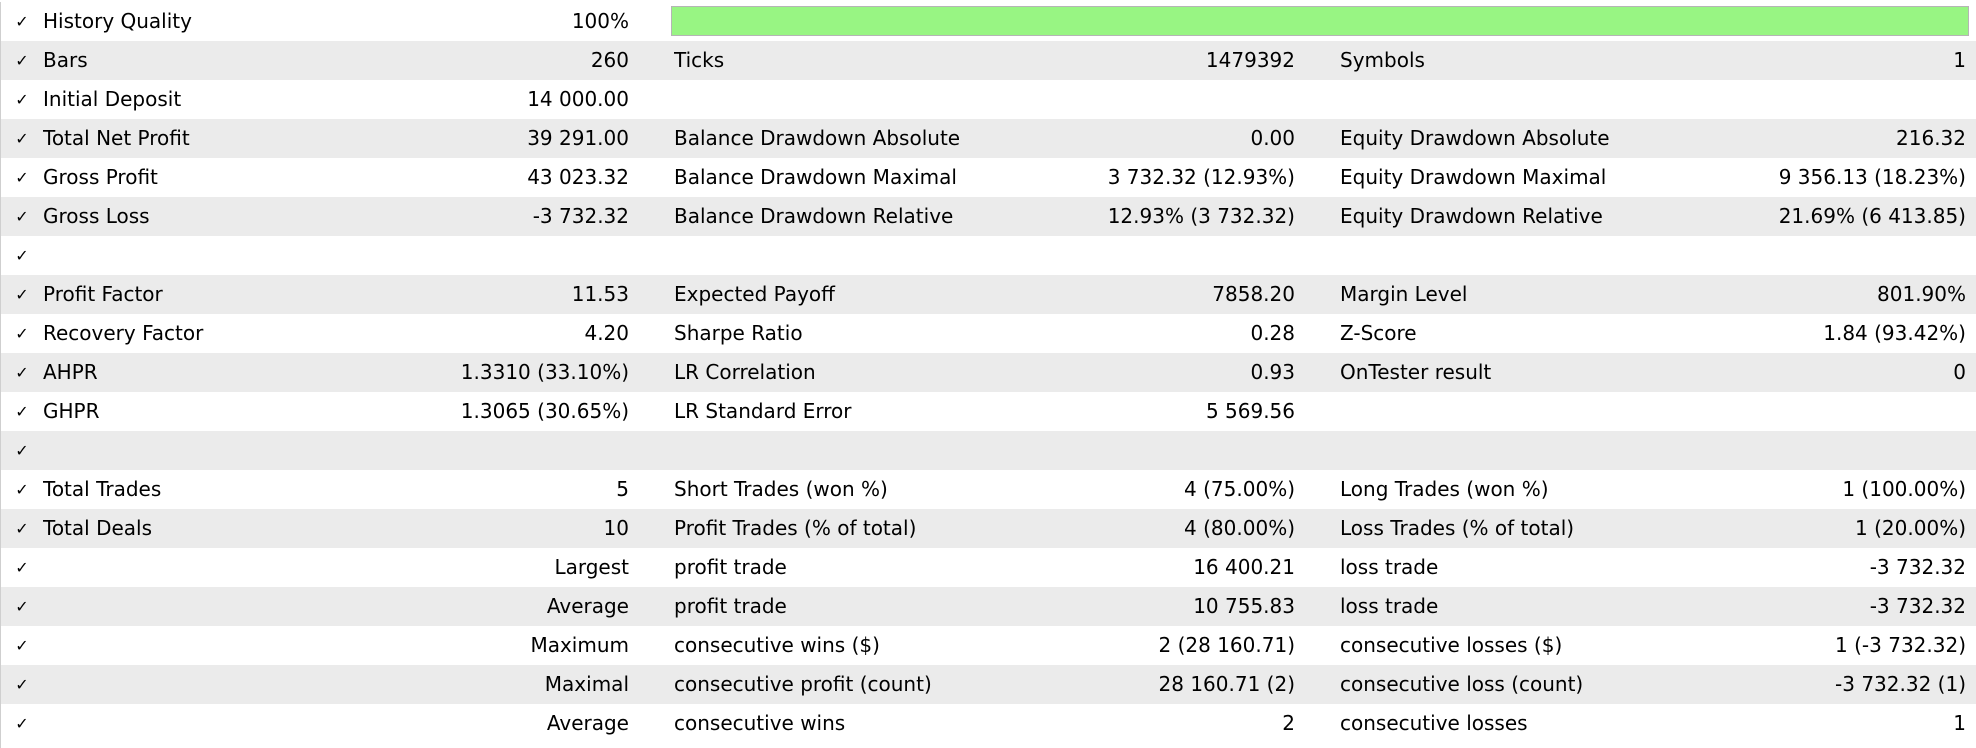  What do you see at coordinates (606, 333) in the screenshot?
I see `report-value-col1: 4.20` at bounding box center [606, 333].